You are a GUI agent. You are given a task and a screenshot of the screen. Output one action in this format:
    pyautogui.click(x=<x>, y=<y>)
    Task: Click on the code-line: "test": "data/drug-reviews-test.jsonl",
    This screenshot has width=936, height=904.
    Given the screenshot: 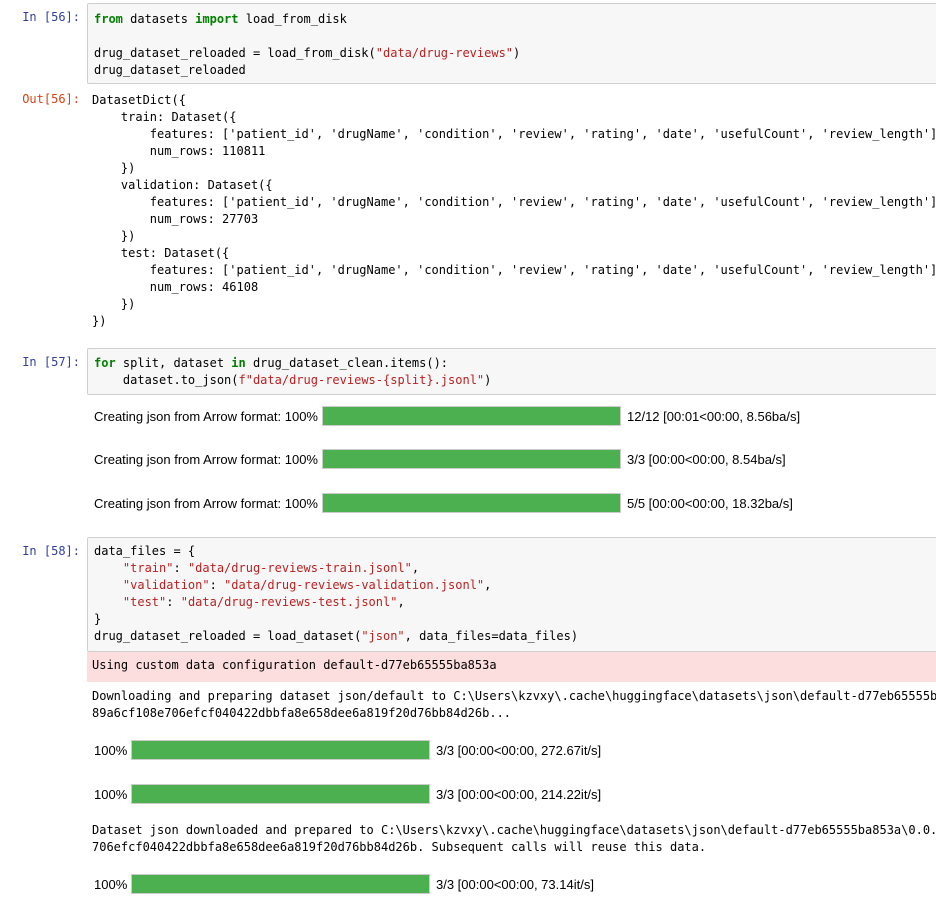 What is the action you would take?
    pyautogui.click(x=249, y=602)
    